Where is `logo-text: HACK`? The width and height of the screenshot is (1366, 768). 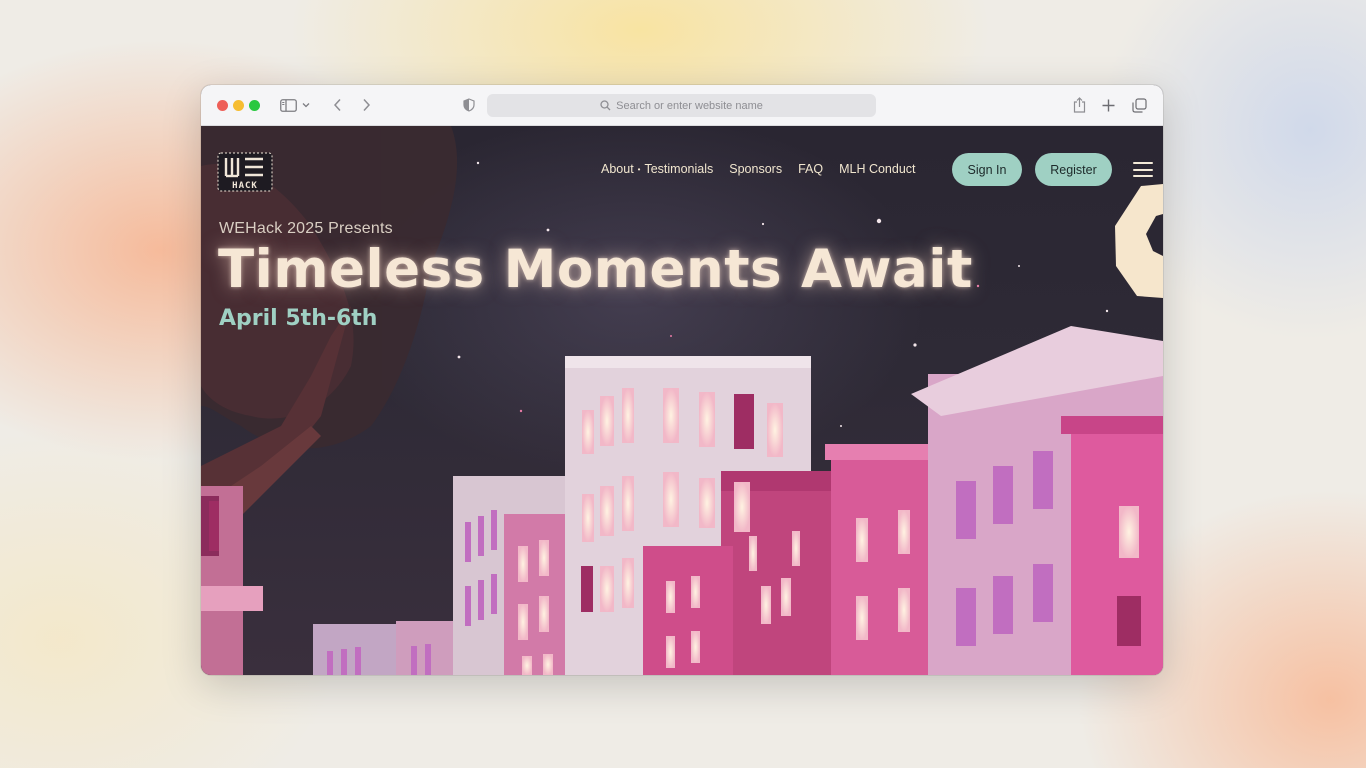
logo-text: HACK is located at coordinates (245, 186).